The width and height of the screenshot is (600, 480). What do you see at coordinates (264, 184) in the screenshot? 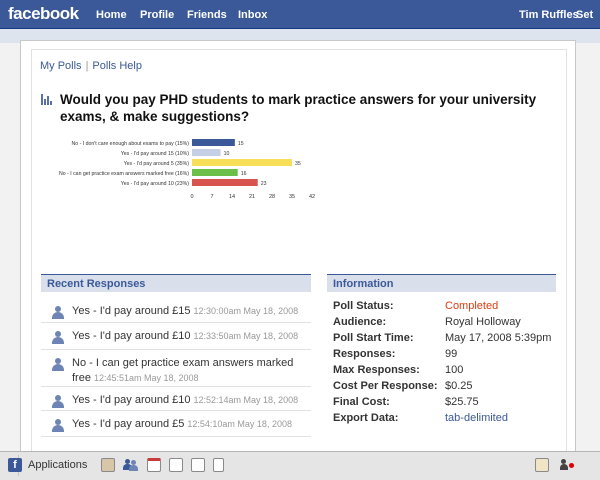
I see `chart-value-label: 23` at bounding box center [264, 184].